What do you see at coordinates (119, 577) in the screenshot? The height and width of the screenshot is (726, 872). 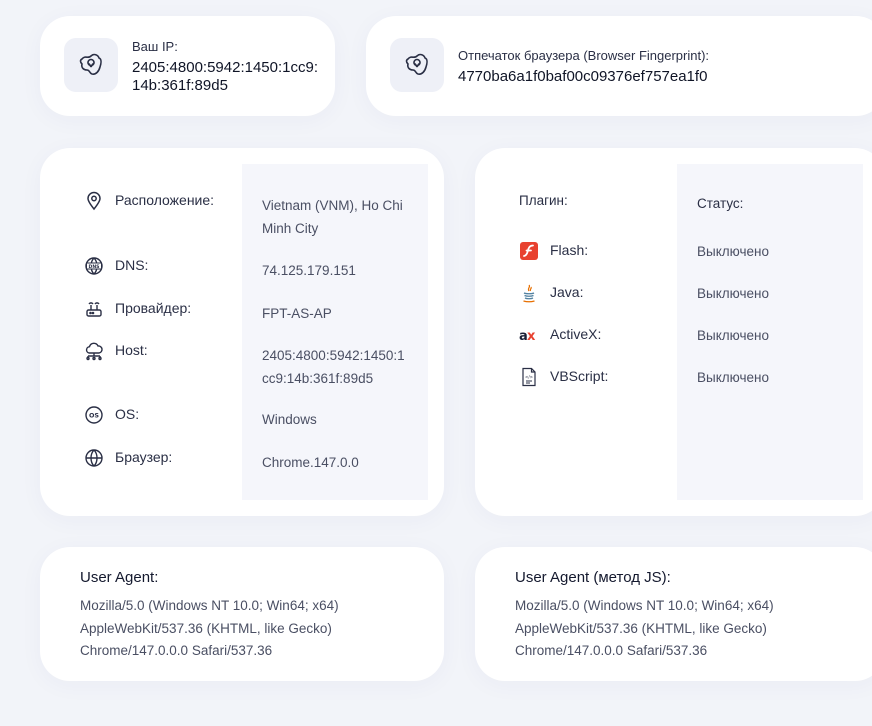 I see `user-agent-title: User Agent:` at bounding box center [119, 577].